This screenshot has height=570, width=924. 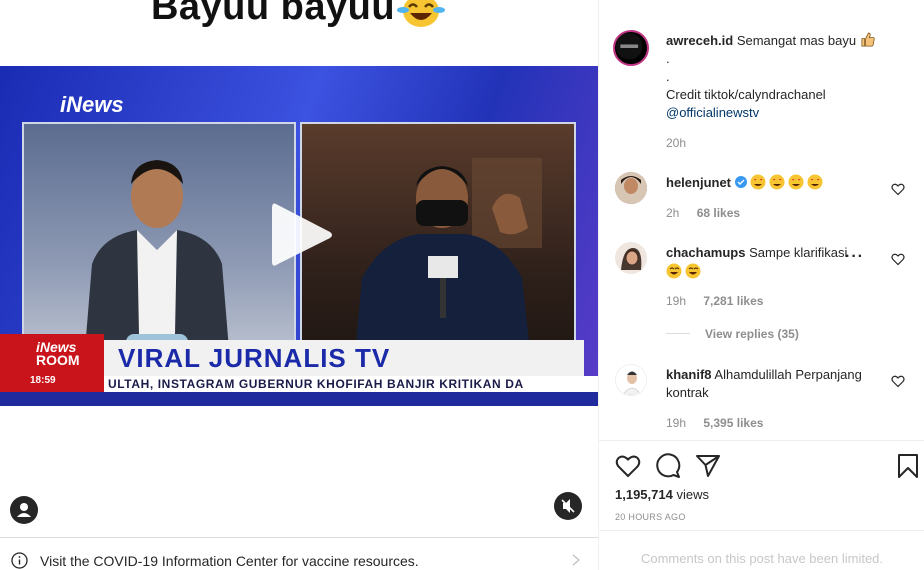 What do you see at coordinates (58, 360) in the screenshot?
I see `logo-line-2: ROOM` at bounding box center [58, 360].